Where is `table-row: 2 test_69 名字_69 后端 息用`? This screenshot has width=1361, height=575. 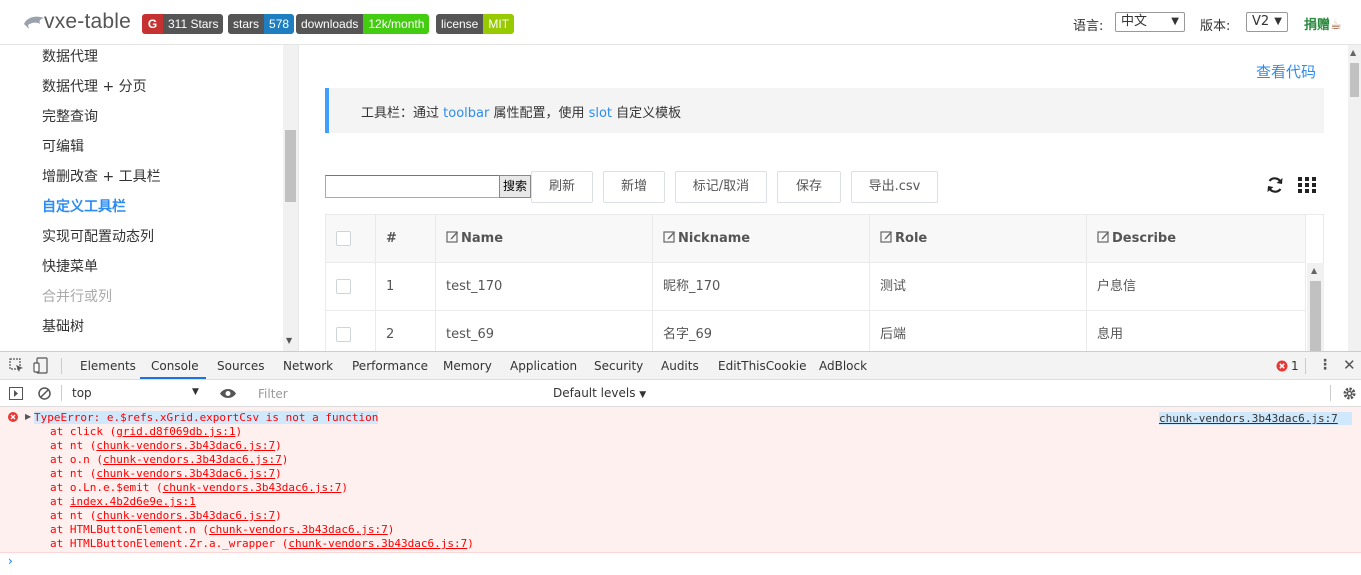
table-row: 2 test_69 名字_69 后端 息用 is located at coordinates (816, 331).